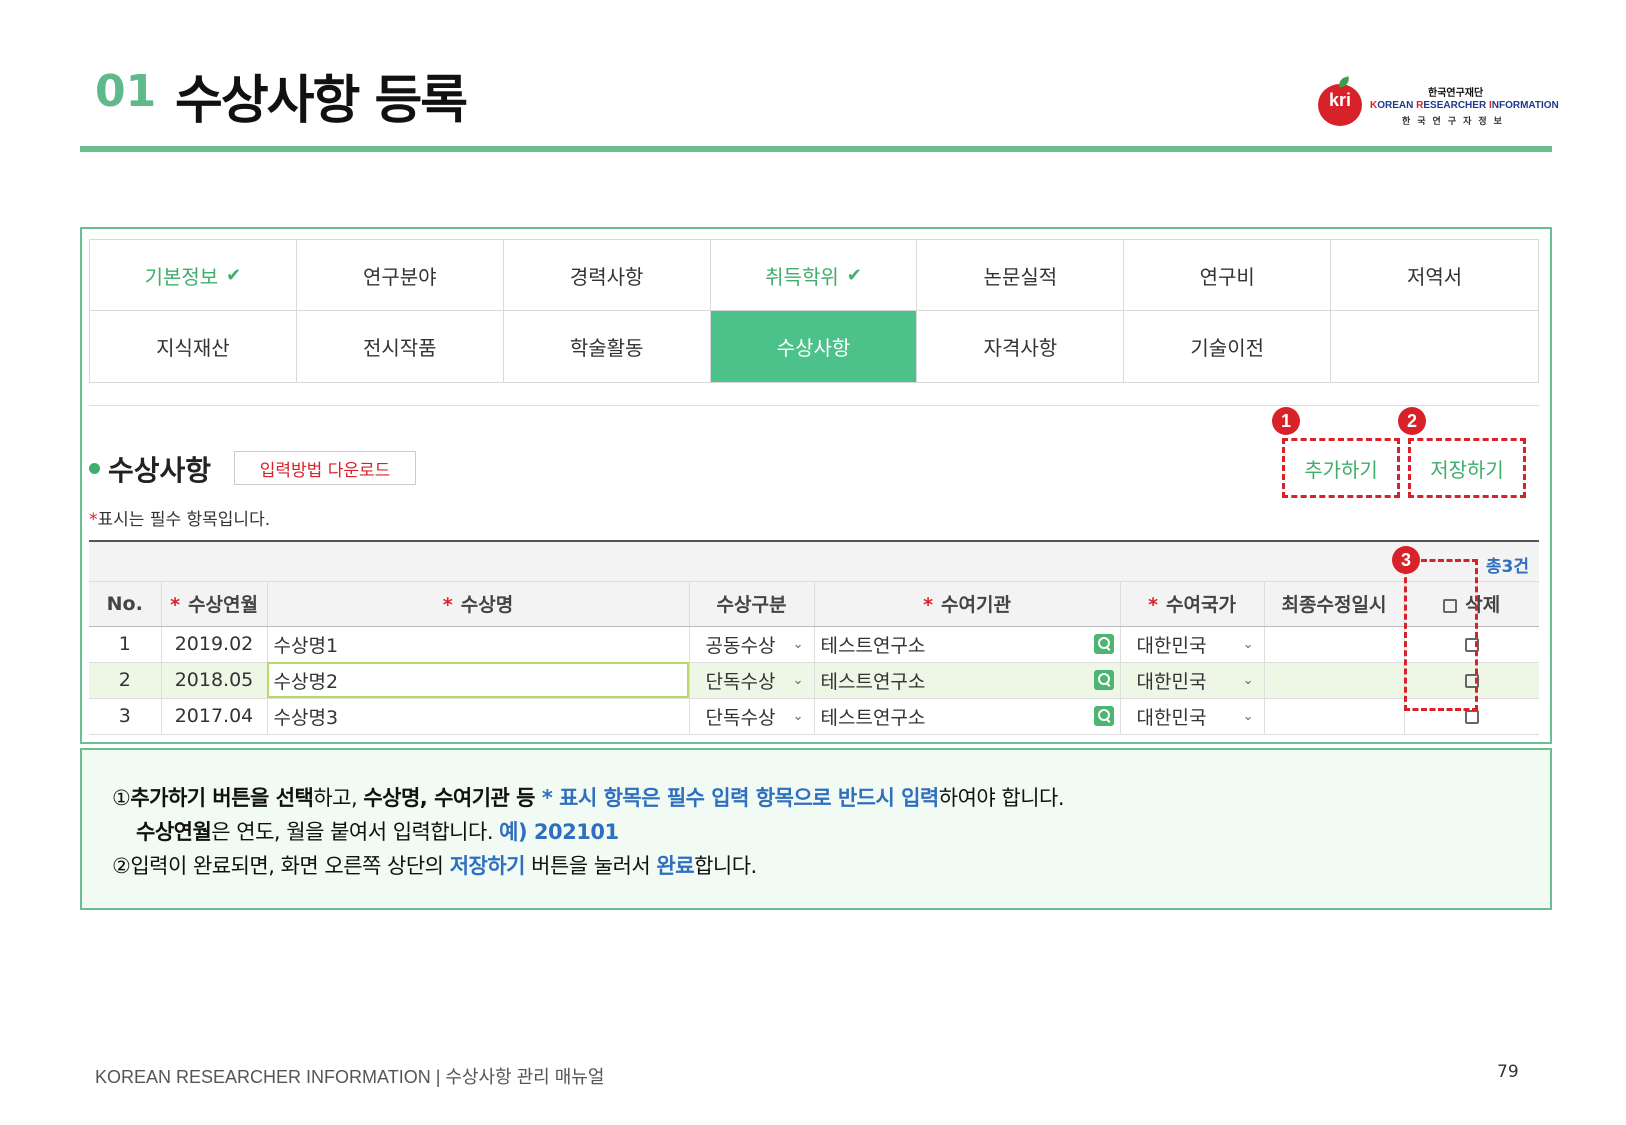 The height and width of the screenshot is (1125, 1626). I want to click on col-type: 수상구분, so click(752, 604).